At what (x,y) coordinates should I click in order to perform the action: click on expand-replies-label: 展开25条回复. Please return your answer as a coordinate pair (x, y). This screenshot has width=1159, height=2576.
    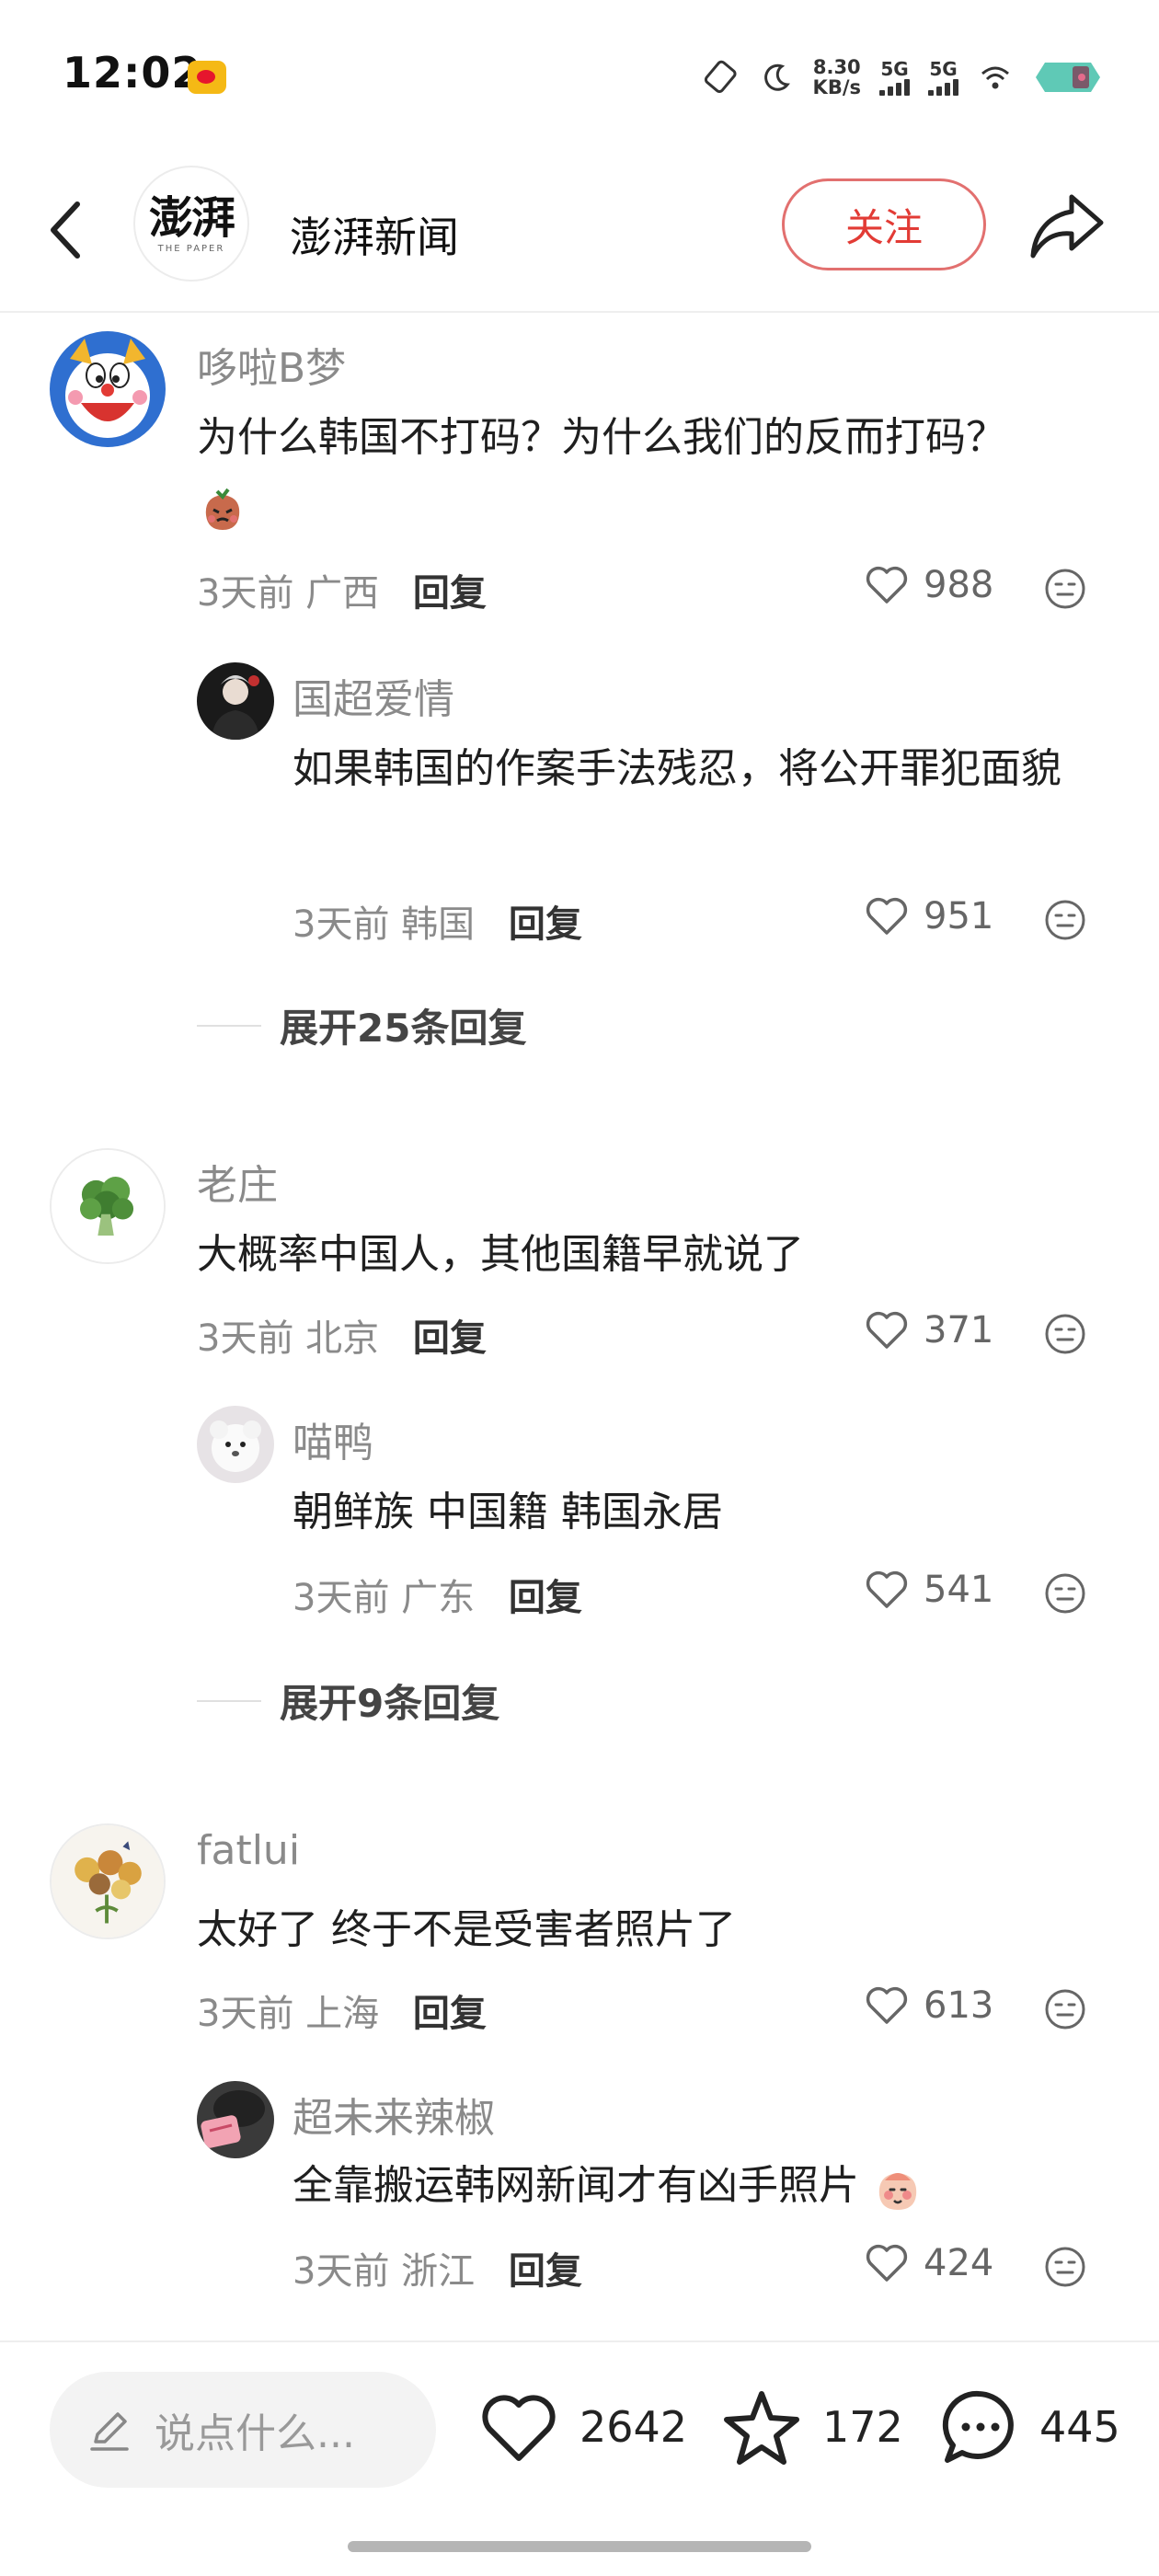
    Looking at the image, I should click on (403, 1028).